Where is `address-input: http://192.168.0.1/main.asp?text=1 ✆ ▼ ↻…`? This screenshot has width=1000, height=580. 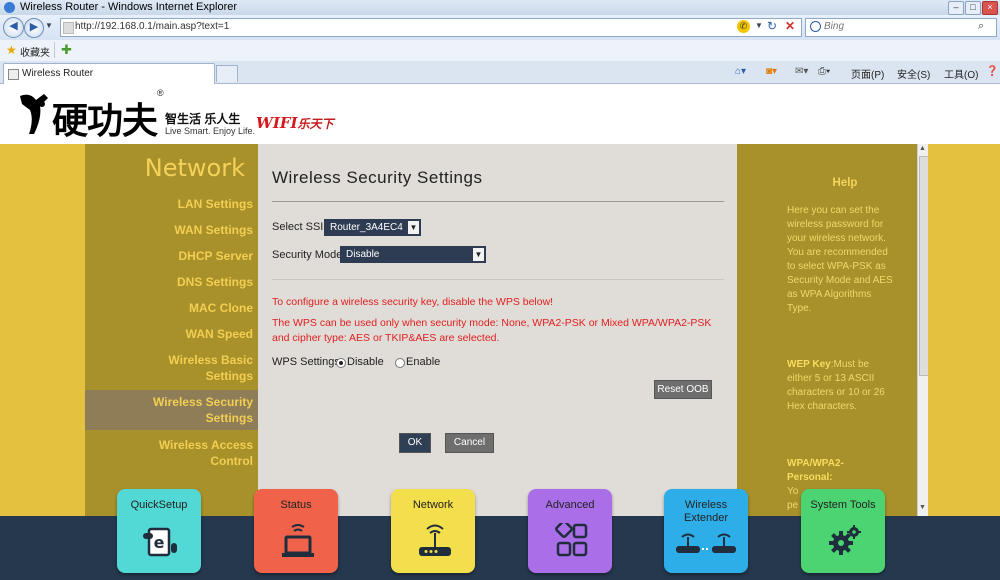
address-input: http://192.168.0.1/main.asp?text=1 ✆ ▼ ↻… is located at coordinates (431, 27).